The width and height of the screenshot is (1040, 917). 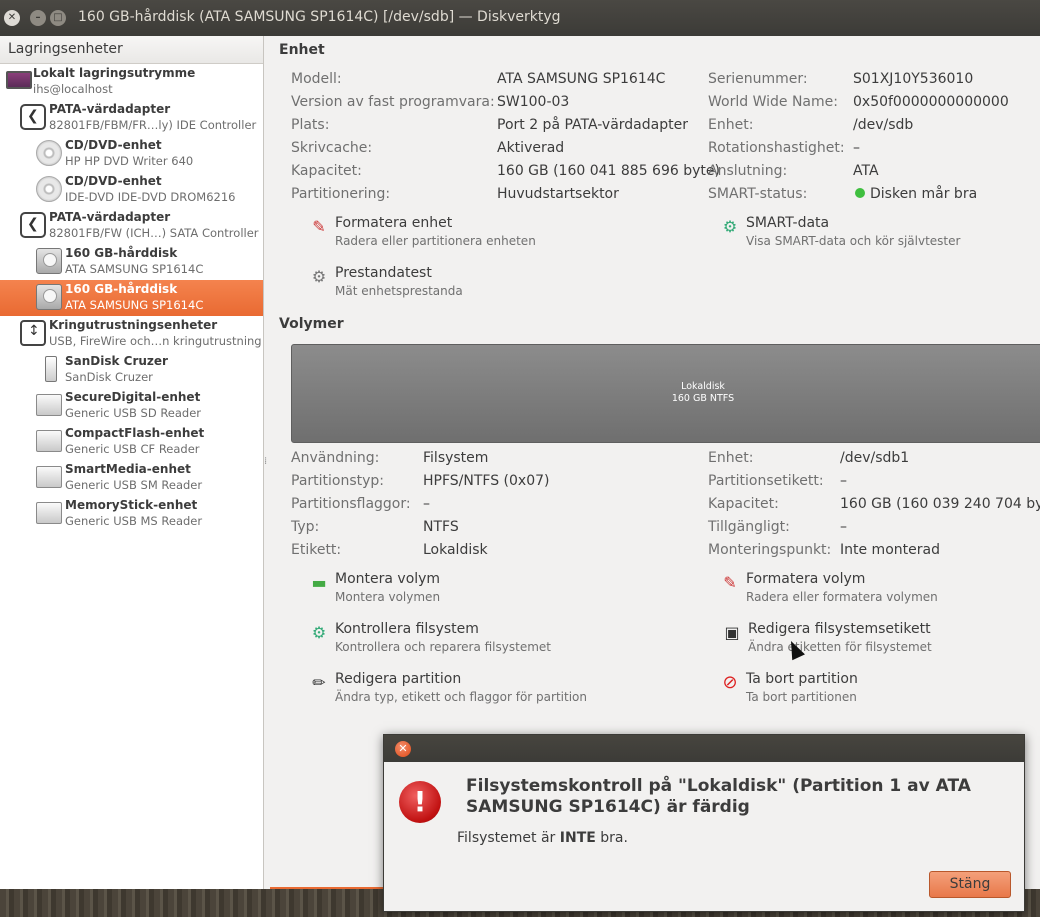 What do you see at coordinates (665, 393) in the screenshot?
I see `volume-segment-lokaldisk: Lokaldisk 160 GB NTFS` at bounding box center [665, 393].